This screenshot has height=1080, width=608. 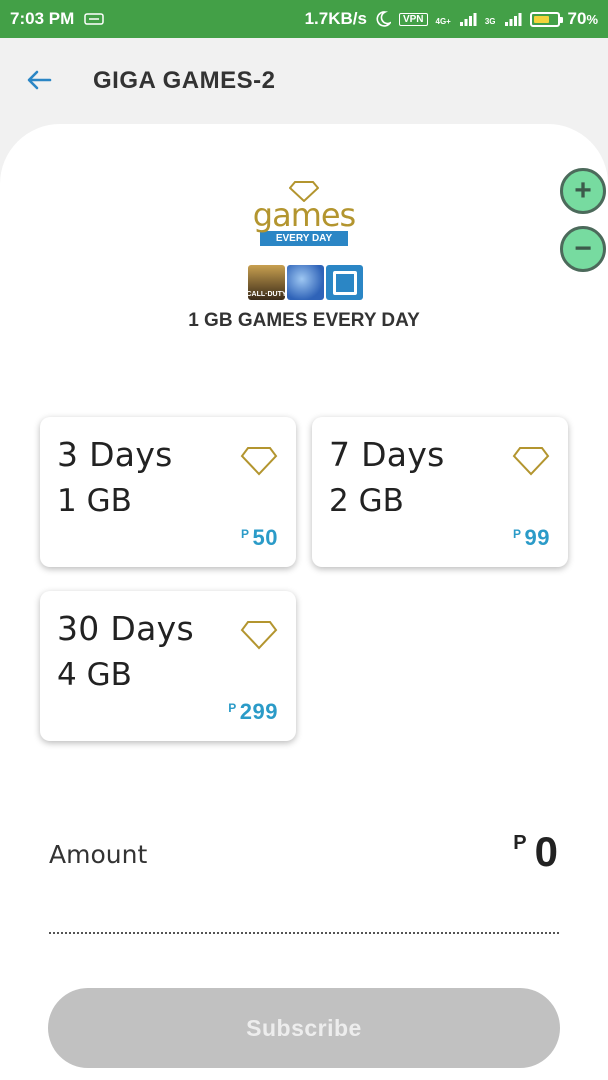 I want to click on logo-word: games, so click(x=304, y=215).